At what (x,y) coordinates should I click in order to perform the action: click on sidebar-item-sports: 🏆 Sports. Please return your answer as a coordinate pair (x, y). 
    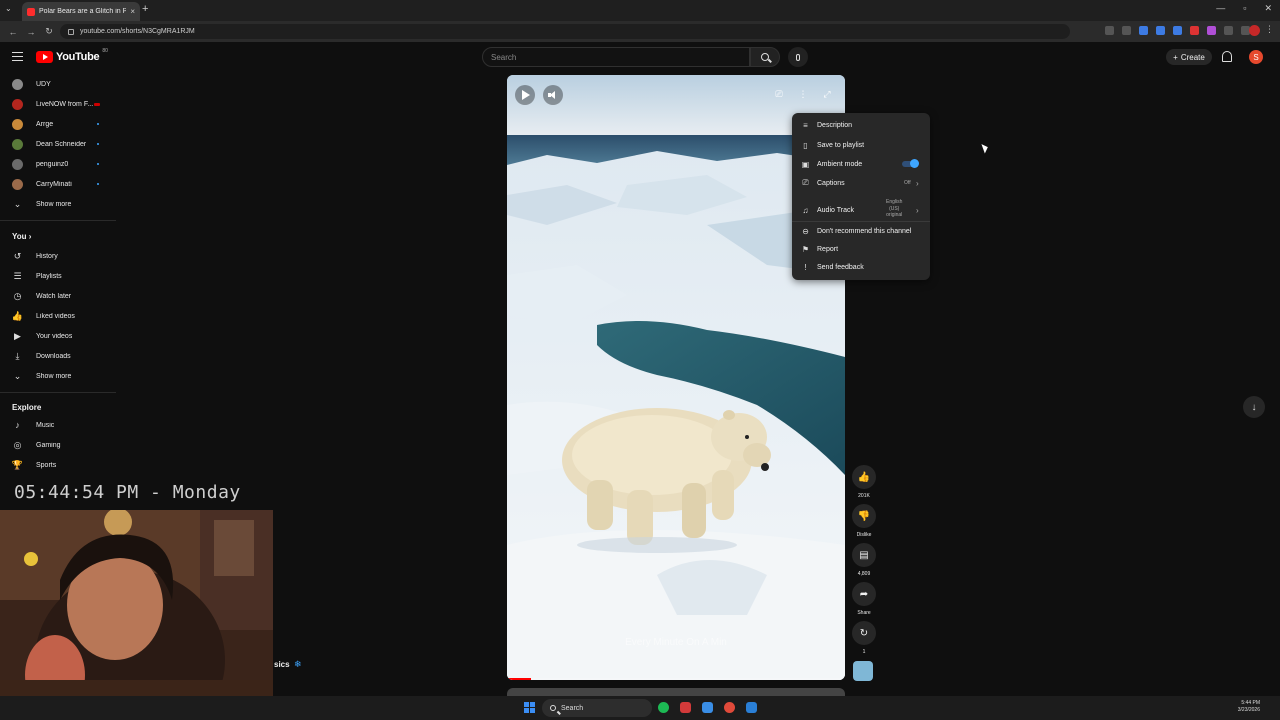
    Looking at the image, I should click on (58, 465).